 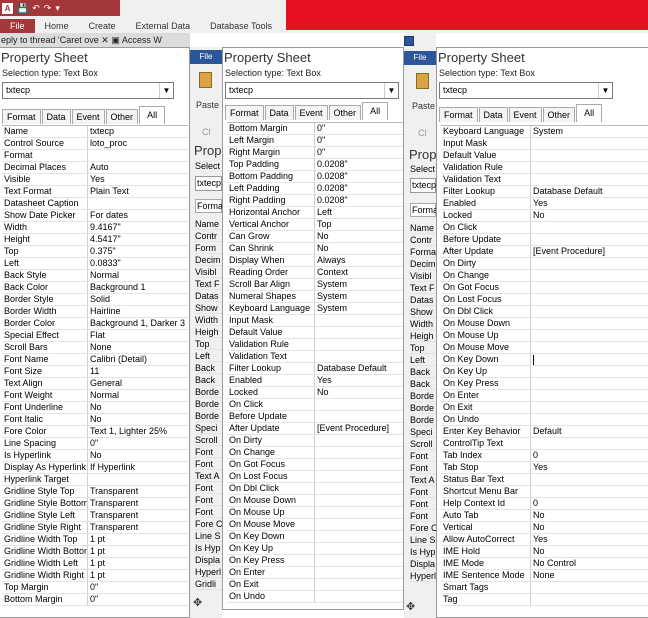 What do you see at coordinates (315, 249) in the screenshot?
I see `property-row: Can Shrink No` at bounding box center [315, 249].